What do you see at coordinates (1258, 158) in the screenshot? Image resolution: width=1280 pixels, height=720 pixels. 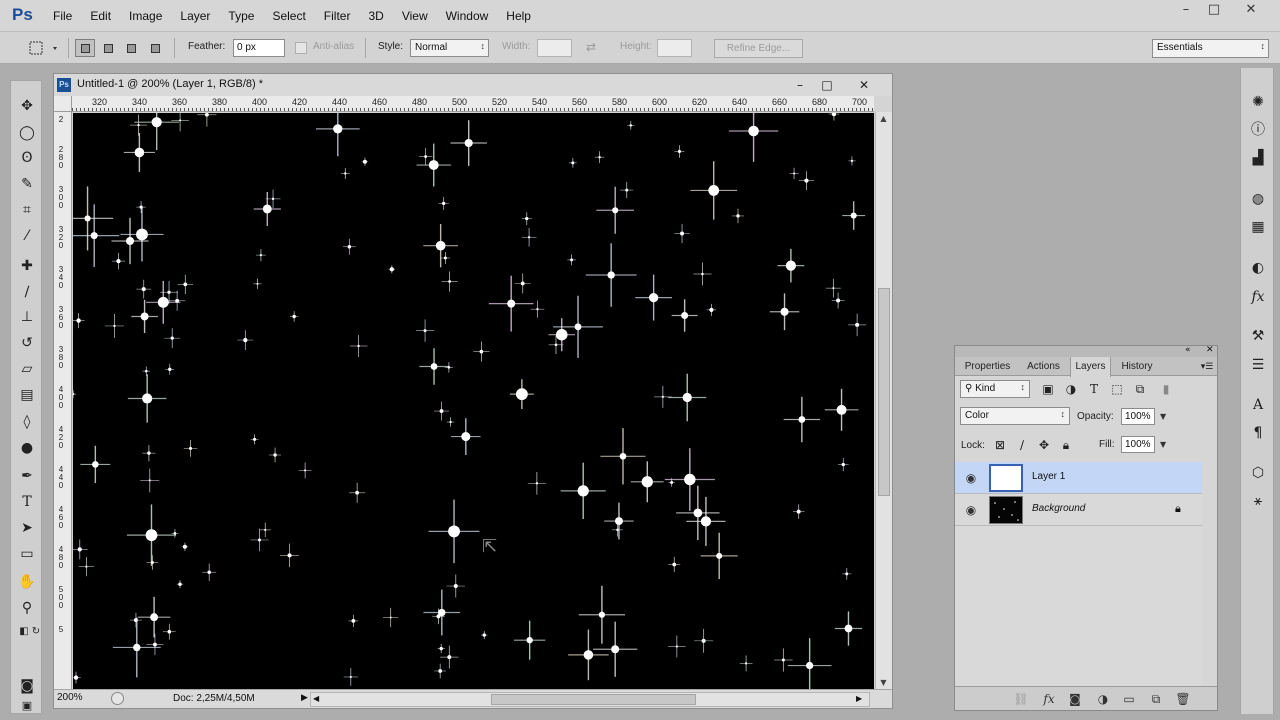 I see `histogram-icon: ▟` at bounding box center [1258, 158].